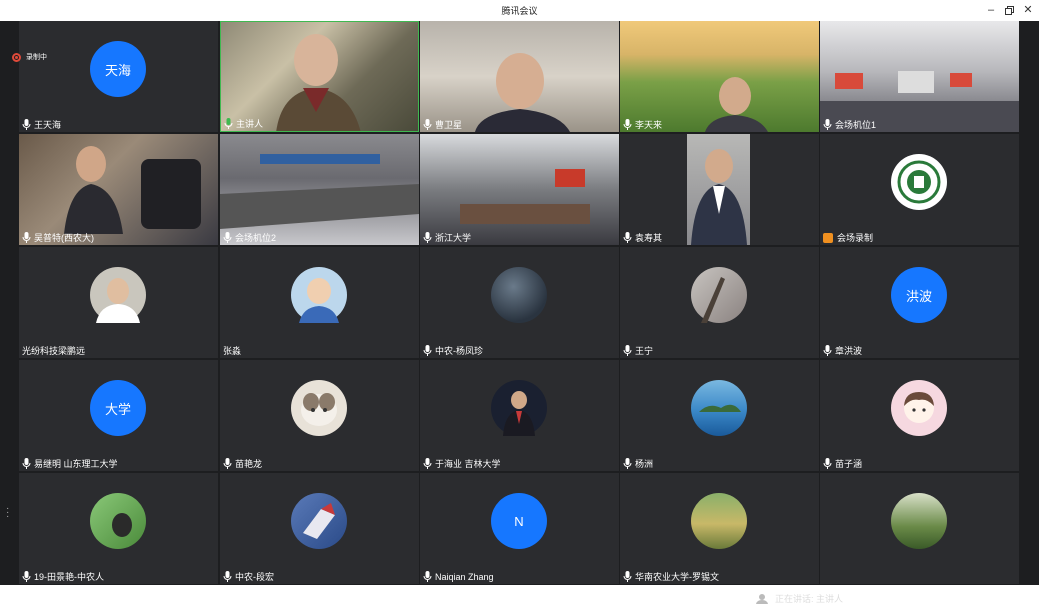 The height and width of the screenshot is (605, 1039). I want to click on participant-name: 袁寿其, so click(649, 238).